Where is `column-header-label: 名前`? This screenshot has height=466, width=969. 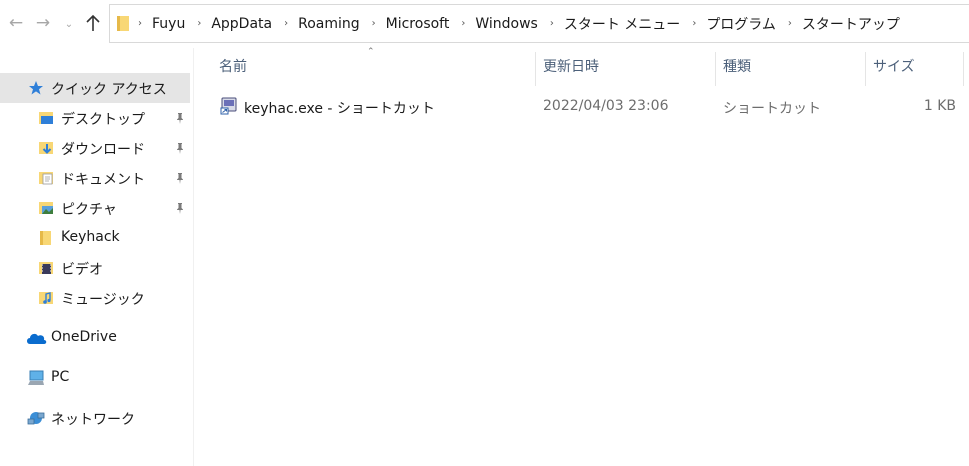 column-header-label: 名前 is located at coordinates (233, 67).